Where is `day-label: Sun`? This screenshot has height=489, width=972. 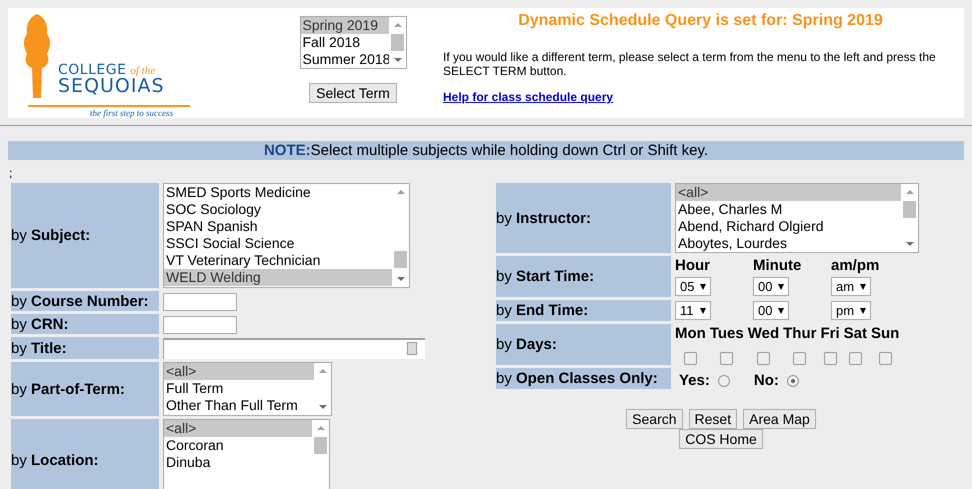
day-label: Sun is located at coordinates (885, 334).